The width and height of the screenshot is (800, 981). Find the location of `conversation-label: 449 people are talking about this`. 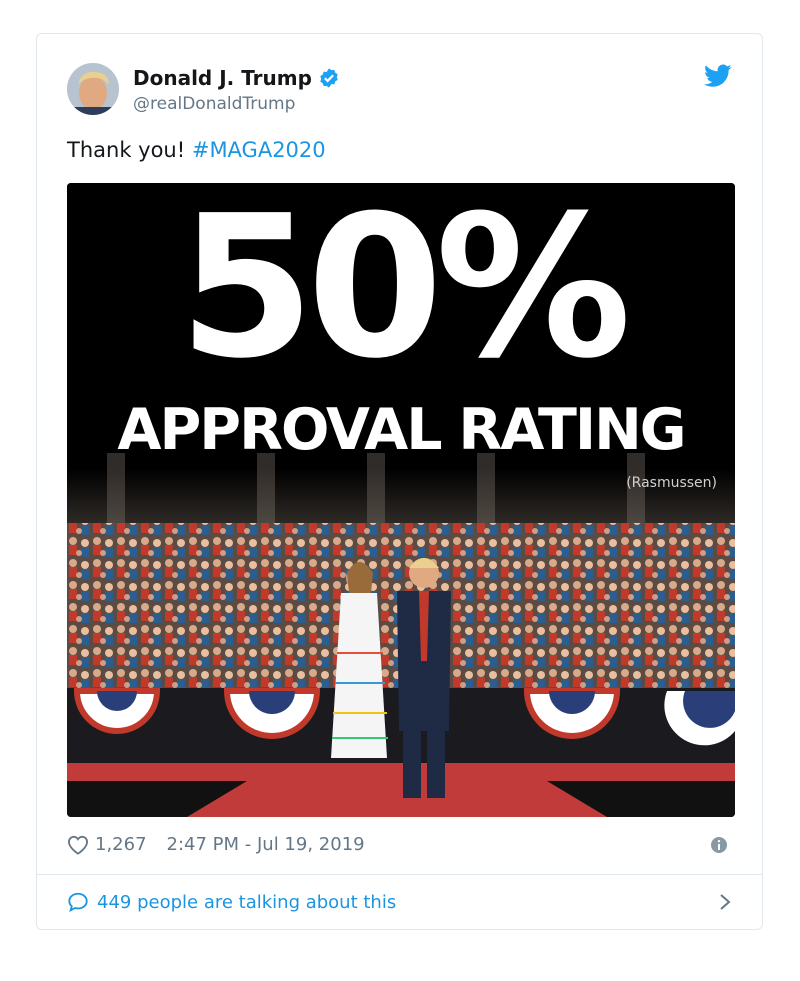

conversation-label: 449 people are talking about this is located at coordinates (247, 902).